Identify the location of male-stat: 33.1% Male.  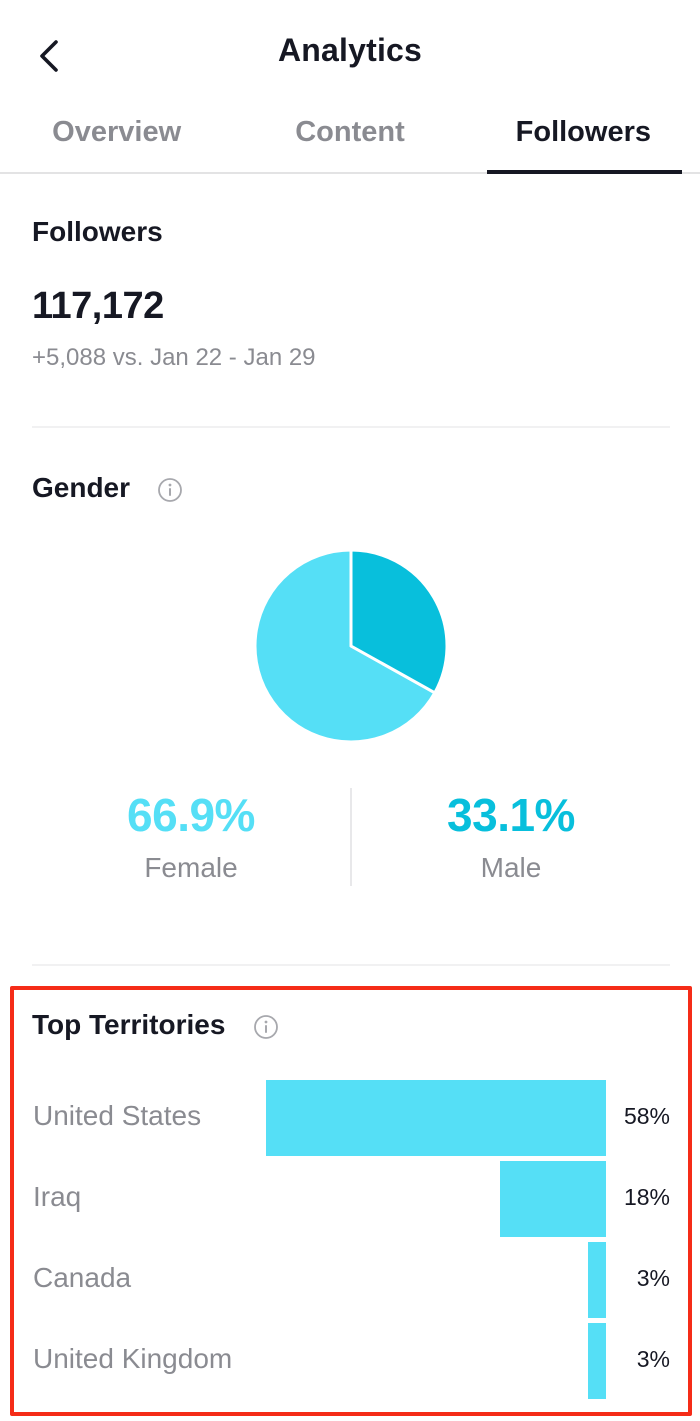
(511, 836).